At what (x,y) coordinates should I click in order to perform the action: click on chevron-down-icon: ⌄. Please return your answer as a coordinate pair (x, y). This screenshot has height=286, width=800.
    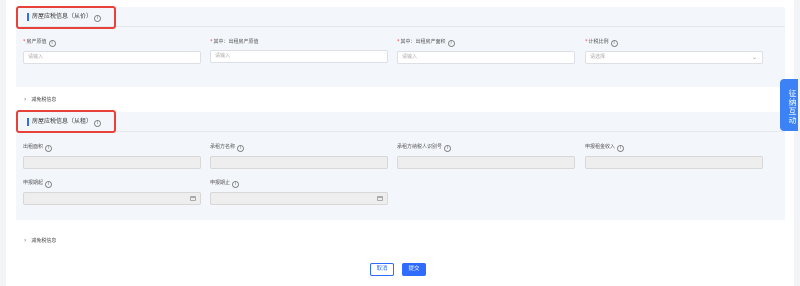
    Looking at the image, I should click on (754, 57).